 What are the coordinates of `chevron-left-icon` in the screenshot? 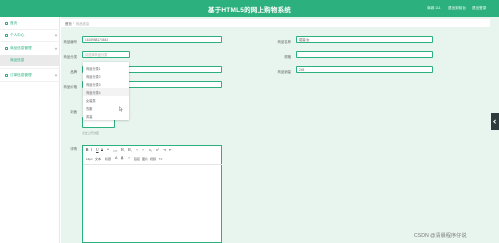 It's located at (495, 120).